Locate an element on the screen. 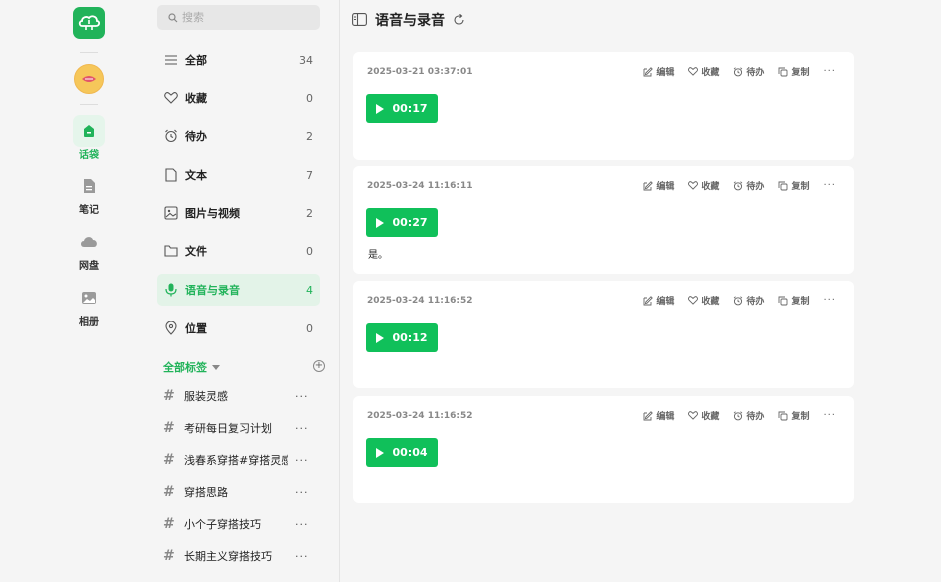  rail-item-notes: 笔记 is located at coordinates (89, 193).